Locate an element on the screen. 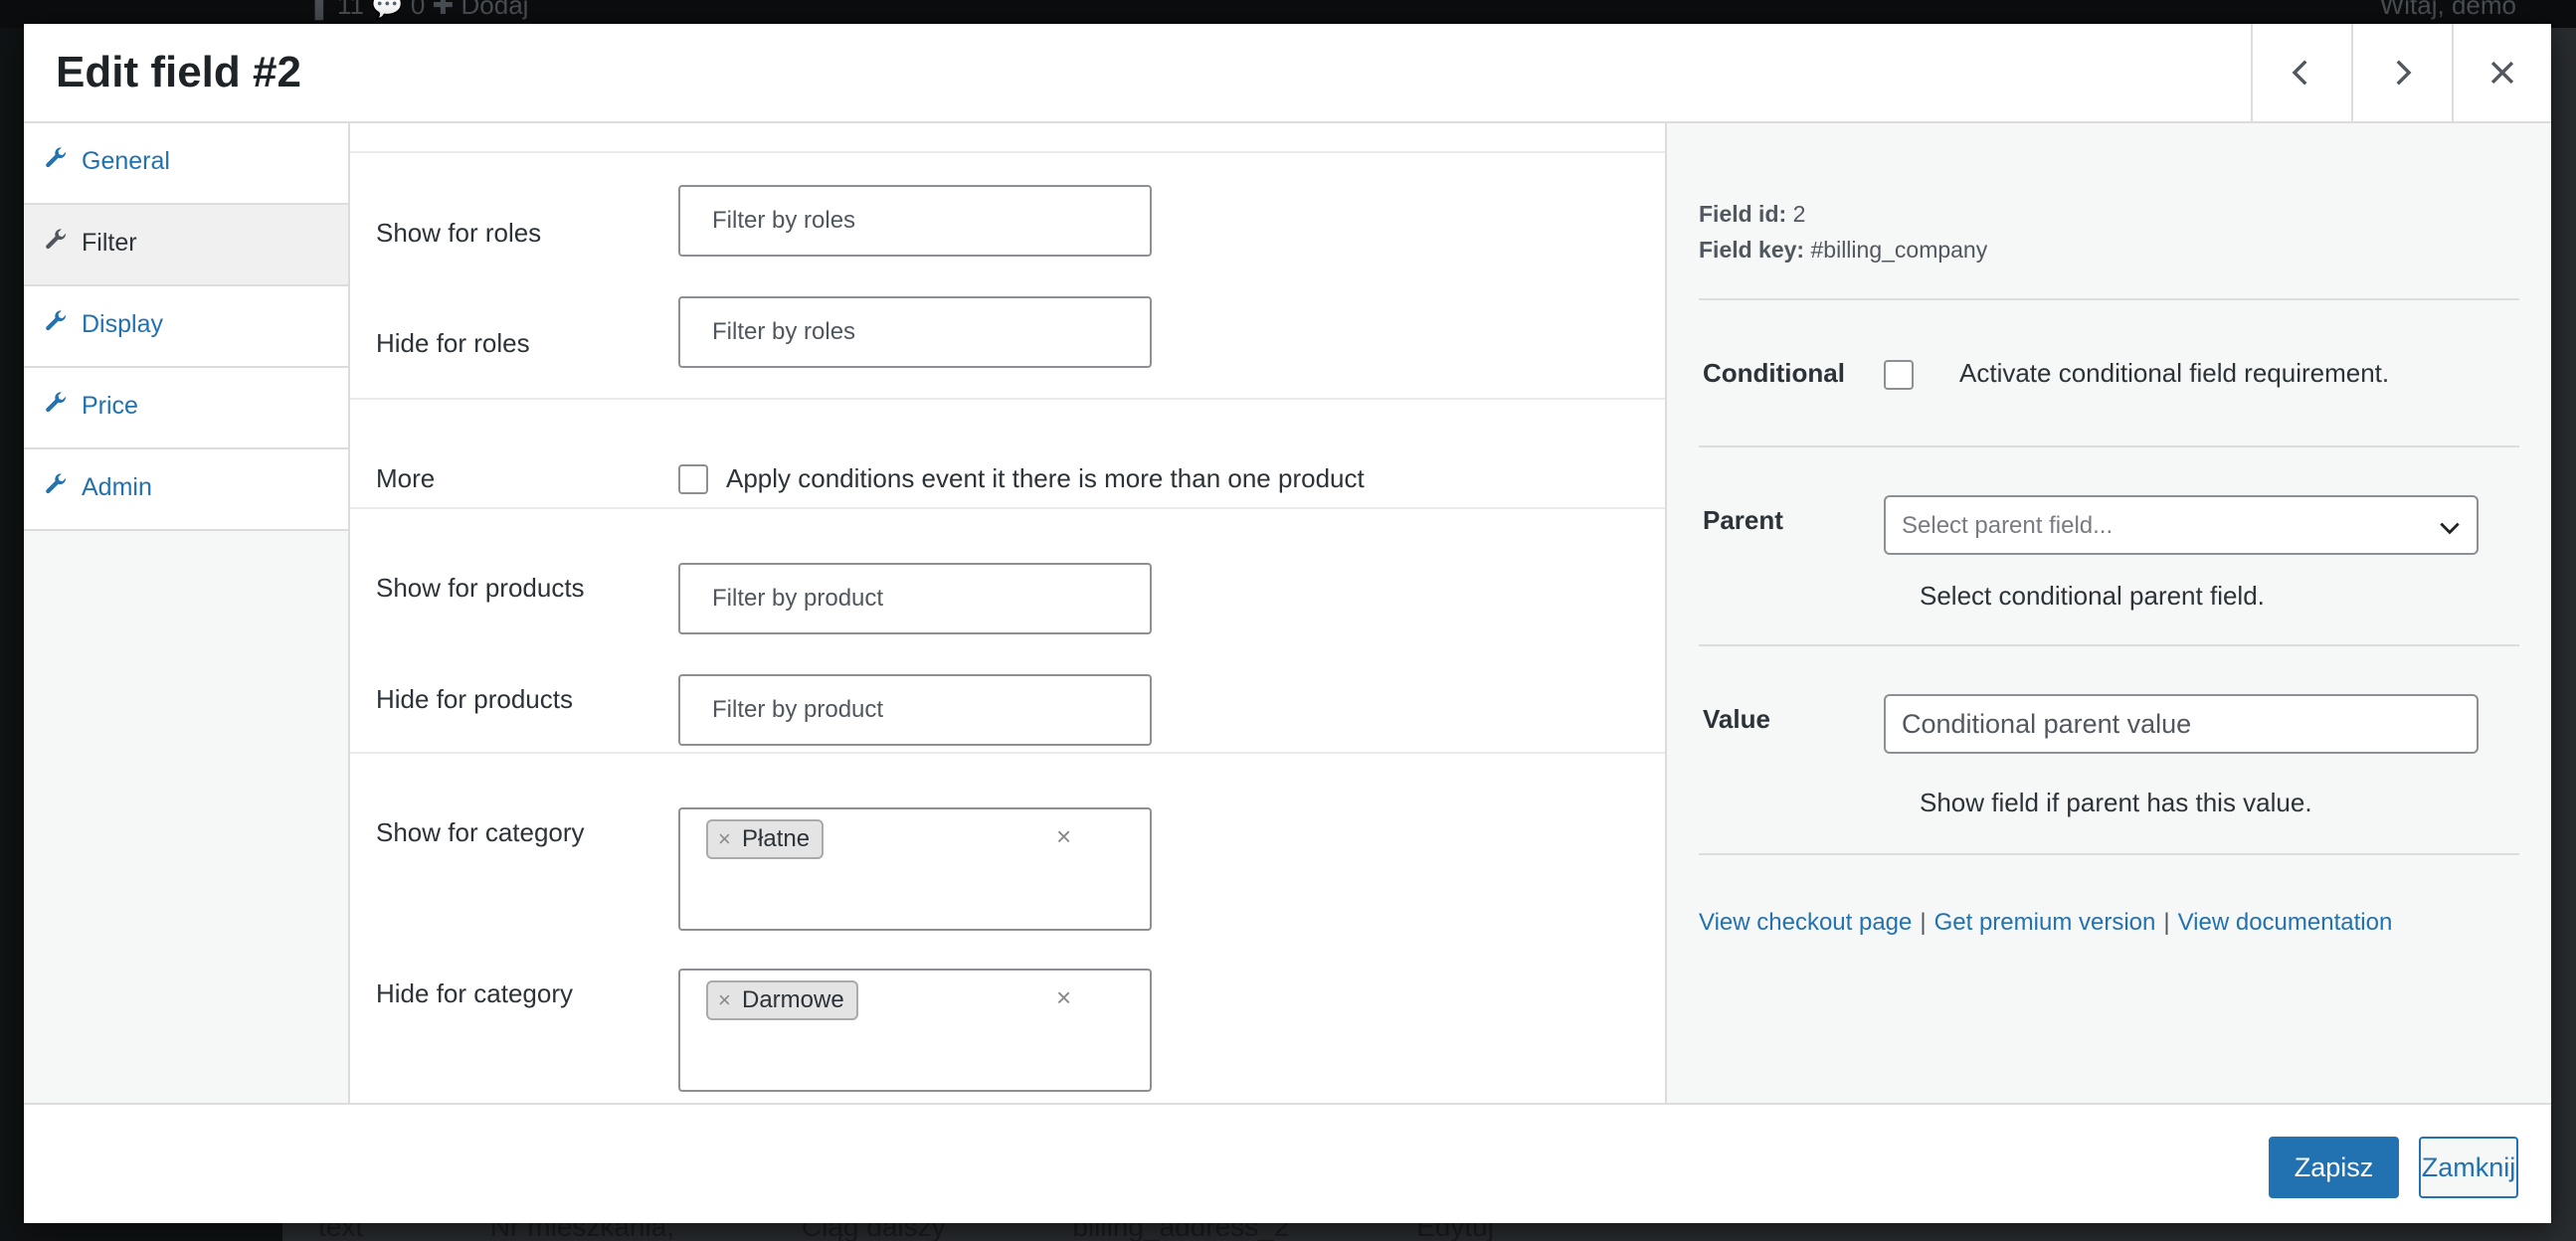  field-id: Field id: 2 is located at coordinates (1752, 215).